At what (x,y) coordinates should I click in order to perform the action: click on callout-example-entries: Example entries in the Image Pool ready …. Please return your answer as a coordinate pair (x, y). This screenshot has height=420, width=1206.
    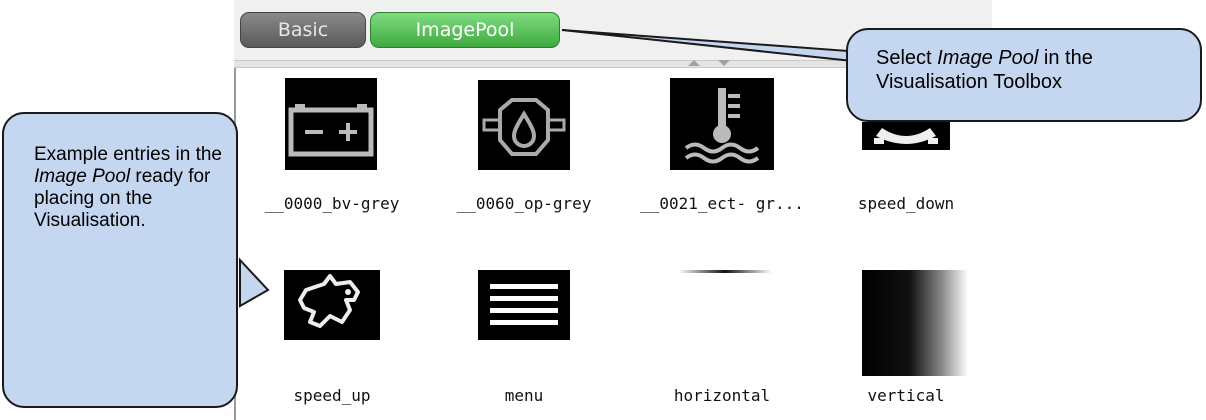
    Looking at the image, I should click on (120, 260).